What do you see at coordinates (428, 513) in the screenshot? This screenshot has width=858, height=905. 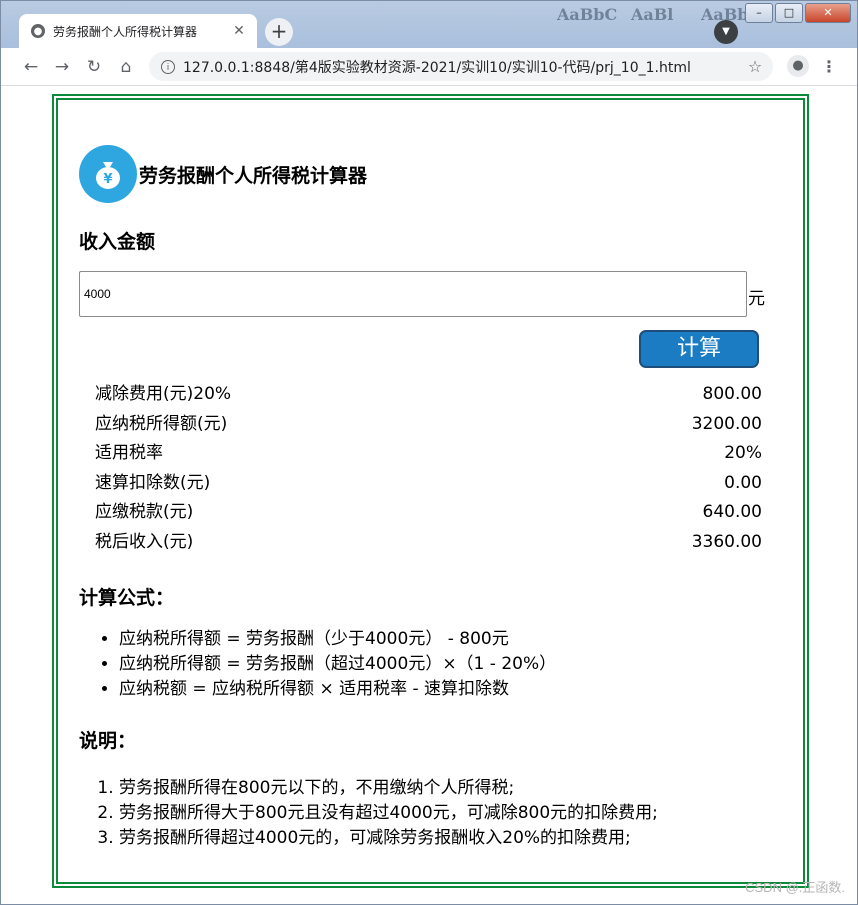 I see `result-row: 应缴税款(元) 640.00` at bounding box center [428, 513].